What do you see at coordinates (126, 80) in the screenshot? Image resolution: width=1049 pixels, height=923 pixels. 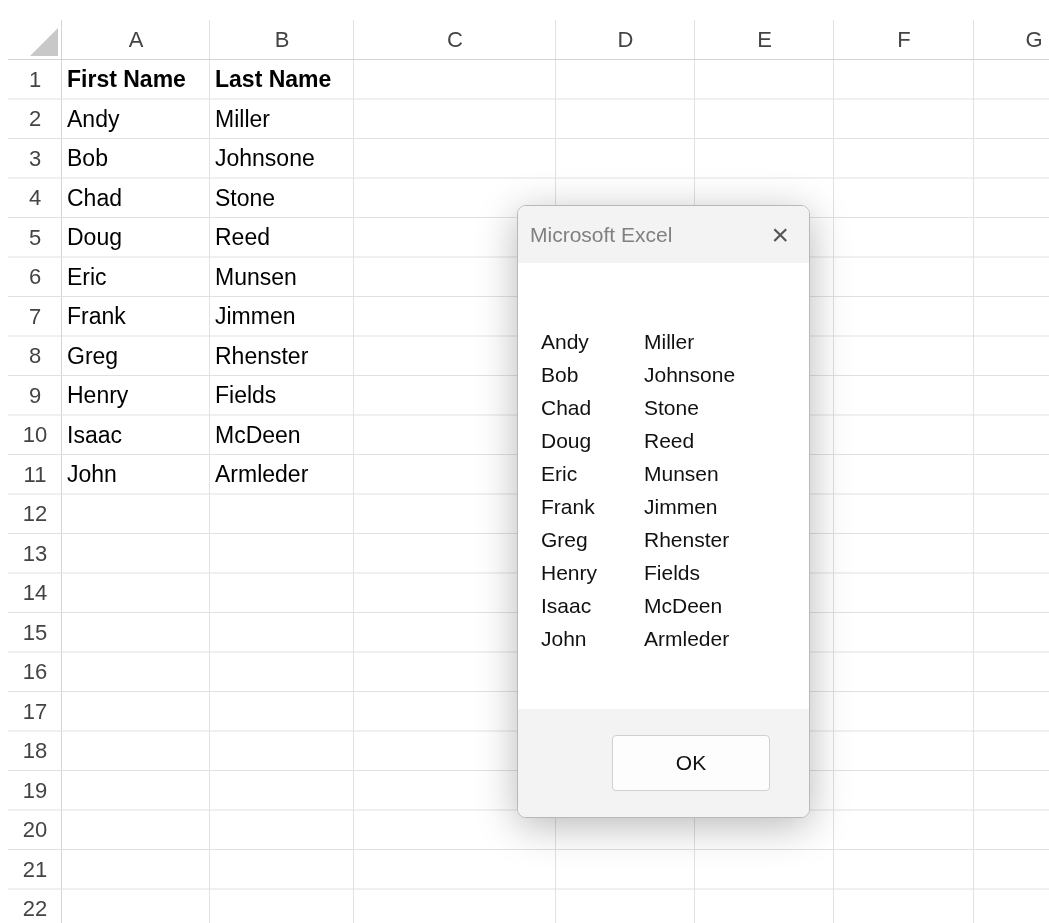 I see `column-heading-cell: First Name` at bounding box center [126, 80].